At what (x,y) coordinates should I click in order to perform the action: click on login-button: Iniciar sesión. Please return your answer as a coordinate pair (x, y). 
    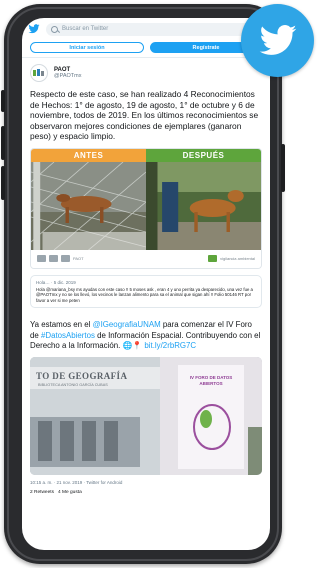
    Looking at the image, I should click on (87, 47).